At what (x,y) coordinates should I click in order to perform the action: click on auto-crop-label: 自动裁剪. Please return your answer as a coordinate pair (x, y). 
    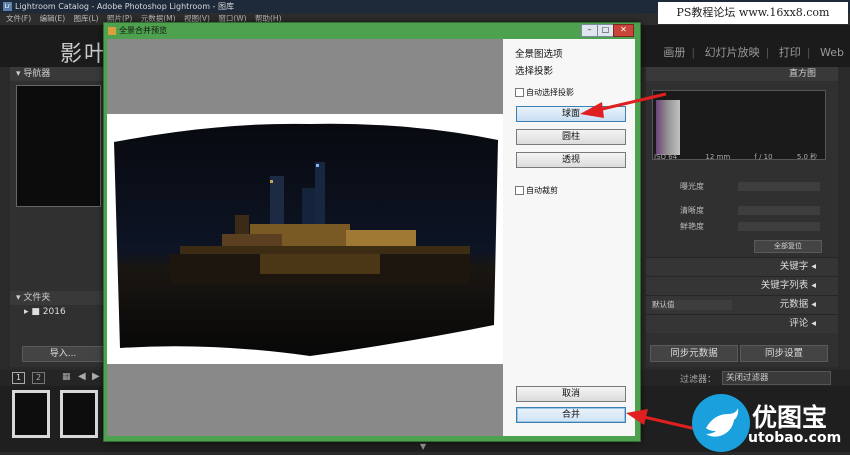
    Looking at the image, I should click on (542, 190).